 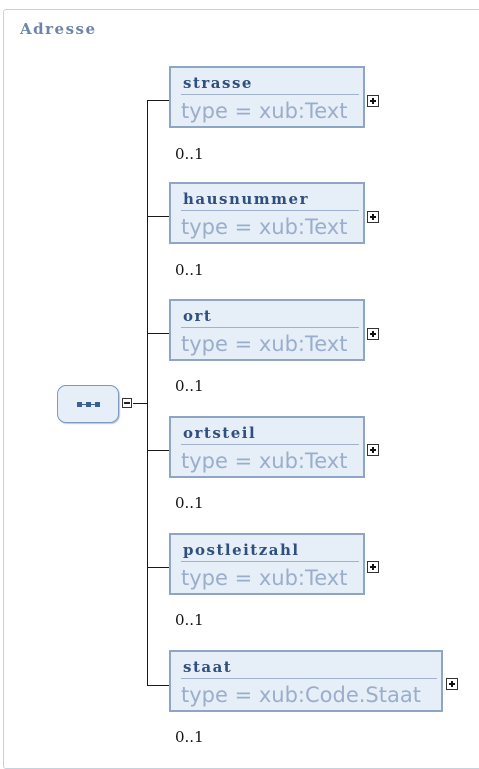 I want to click on element-name: ort, so click(x=198, y=316).